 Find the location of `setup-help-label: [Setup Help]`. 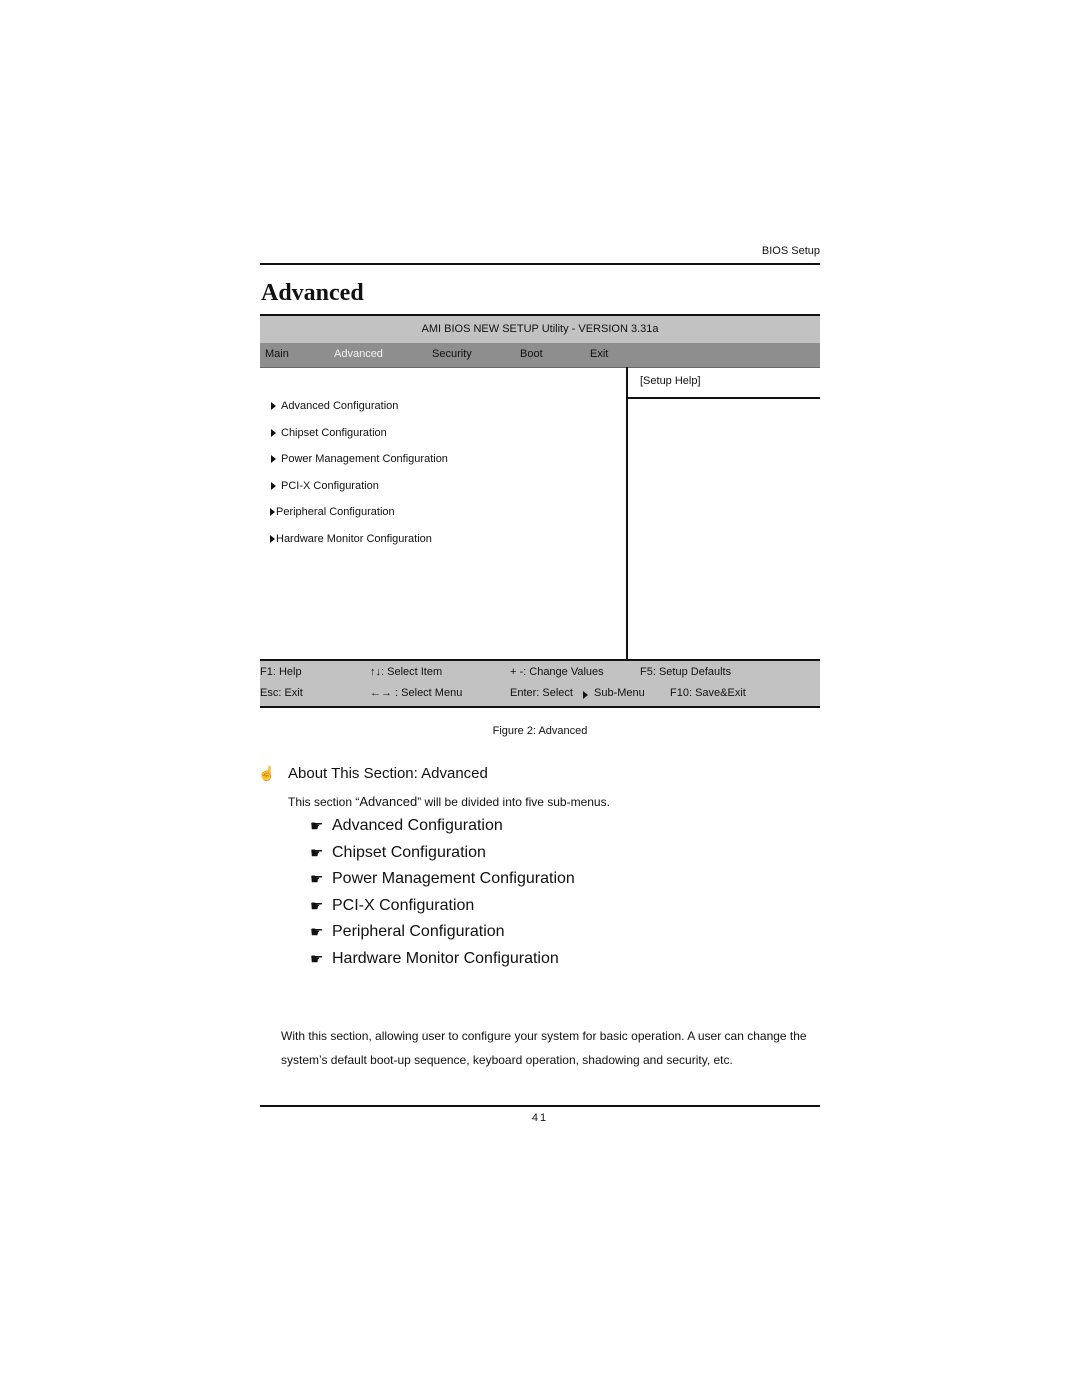

setup-help-label: [Setup Help] is located at coordinates (670, 381).